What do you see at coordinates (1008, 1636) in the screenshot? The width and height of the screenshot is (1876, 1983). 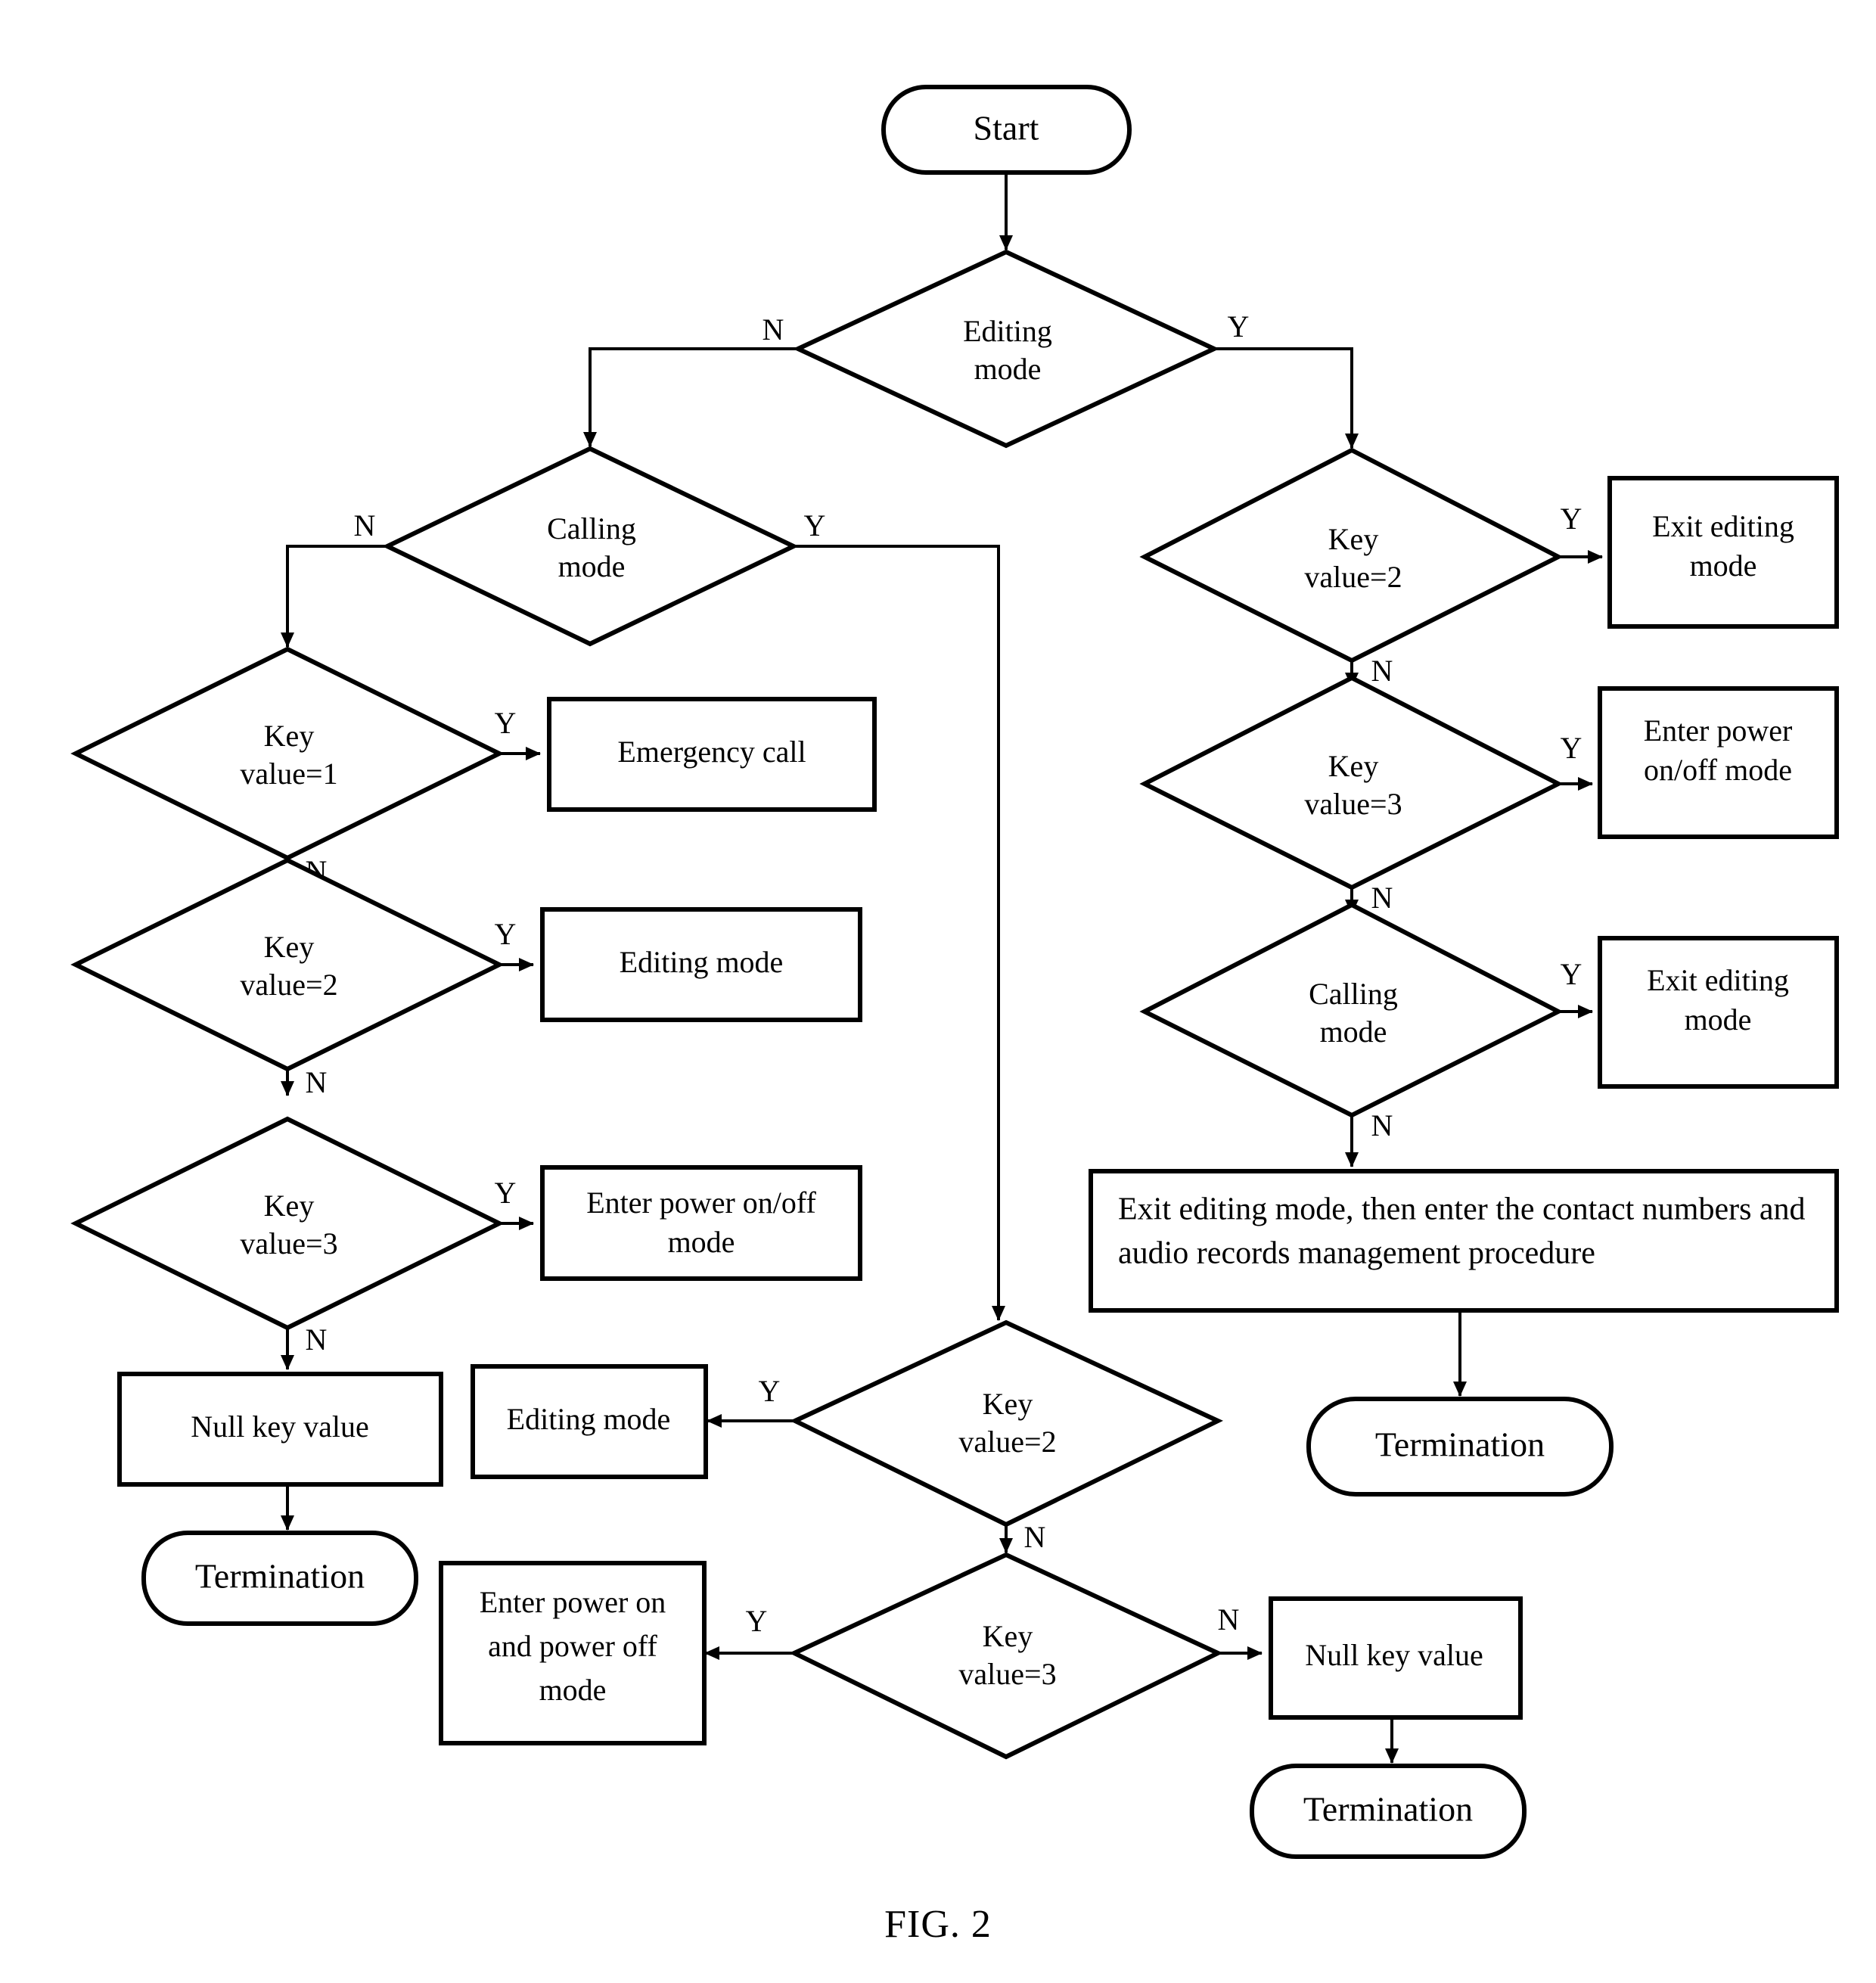 I see `node-center-key3-line1: Key` at bounding box center [1008, 1636].